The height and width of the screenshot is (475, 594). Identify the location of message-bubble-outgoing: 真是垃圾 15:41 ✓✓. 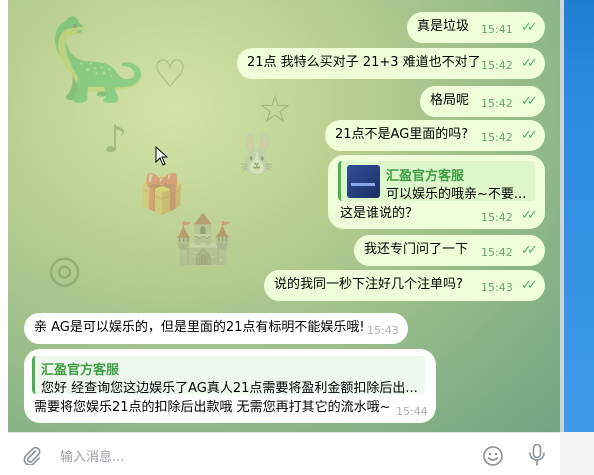
(476, 27).